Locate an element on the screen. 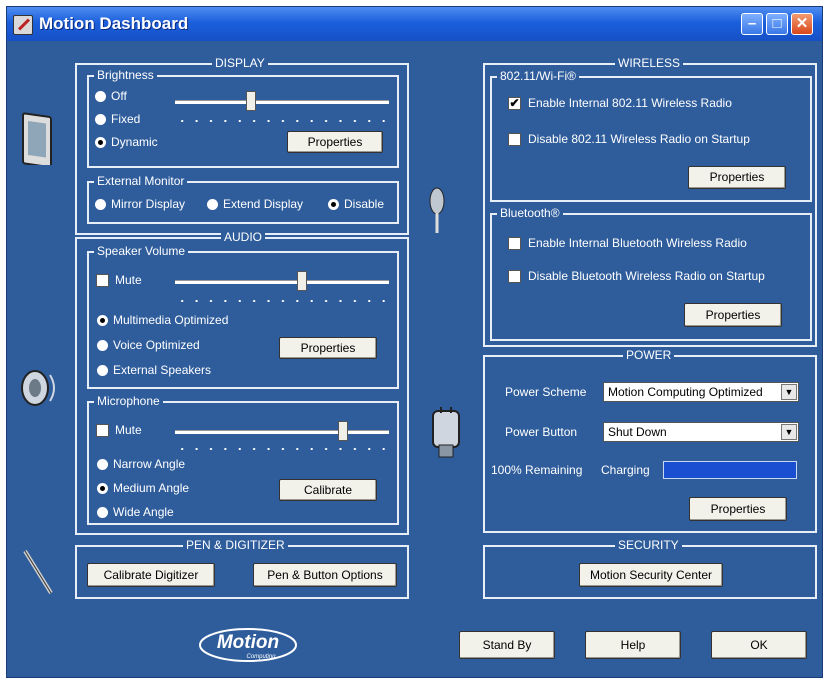 Image resolution: width=829 pixels, height=684 pixels. brightness-ticks is located at coordinates (284, 121).